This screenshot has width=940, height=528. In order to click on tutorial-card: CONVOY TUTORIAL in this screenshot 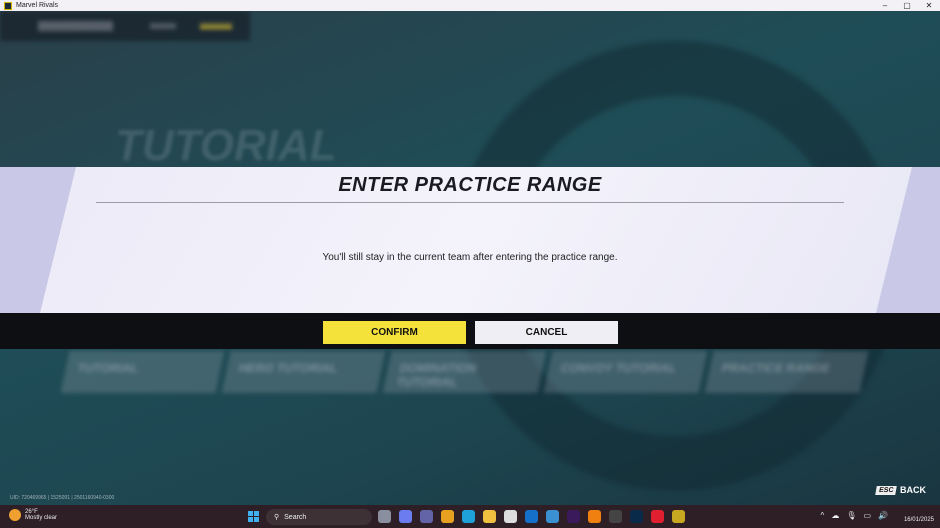, I will do `click(625, 372)`.